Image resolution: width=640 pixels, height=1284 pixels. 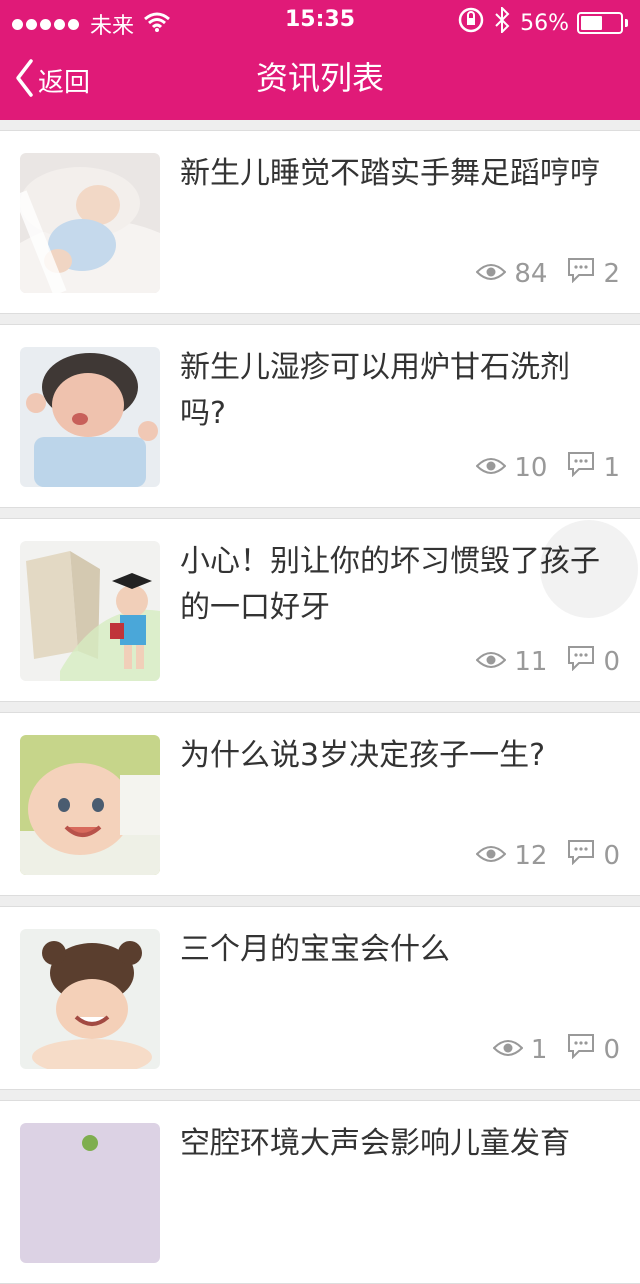 What do you see at coordinates (471, 23) in the screenshot?
I see `orientation-lock-icon` at bounding box center [471, 23].